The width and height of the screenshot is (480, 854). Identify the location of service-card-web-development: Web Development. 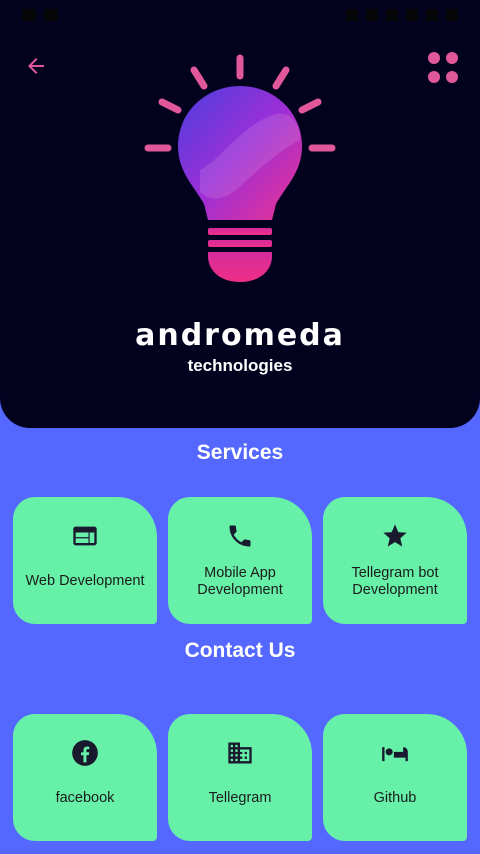
(85, 560).